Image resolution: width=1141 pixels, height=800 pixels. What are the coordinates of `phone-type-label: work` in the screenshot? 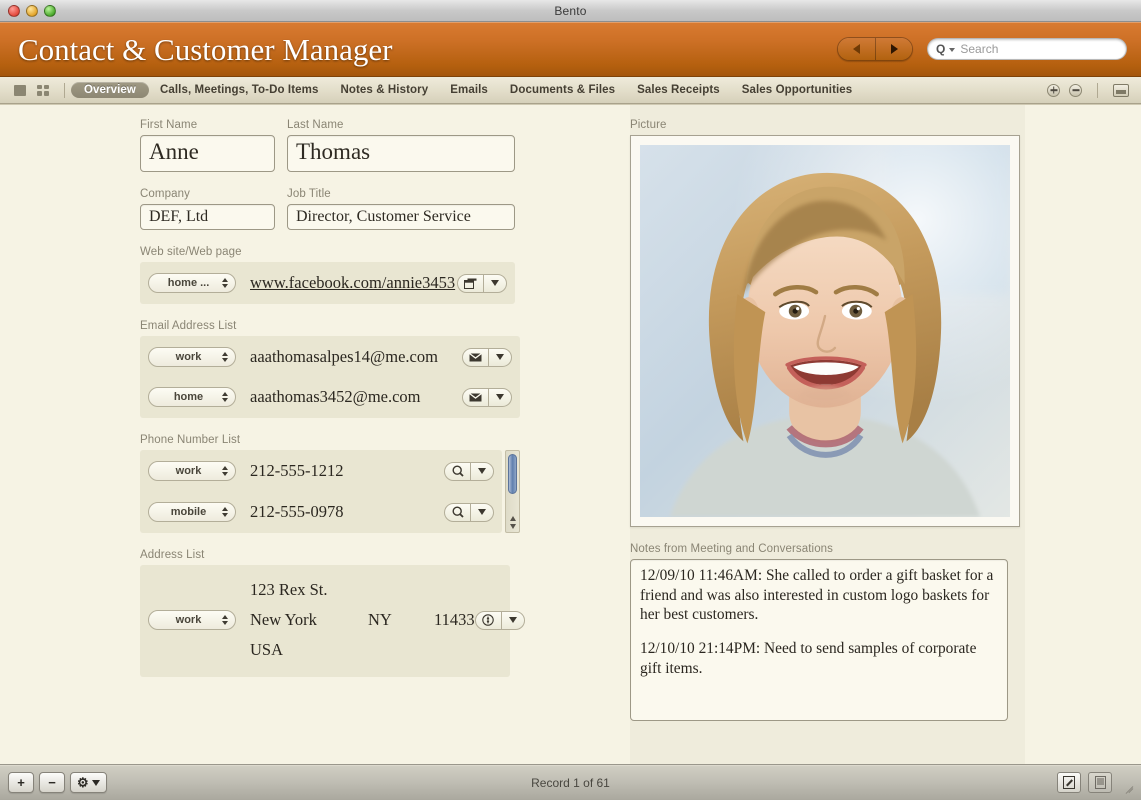 It's located at (188, 471).